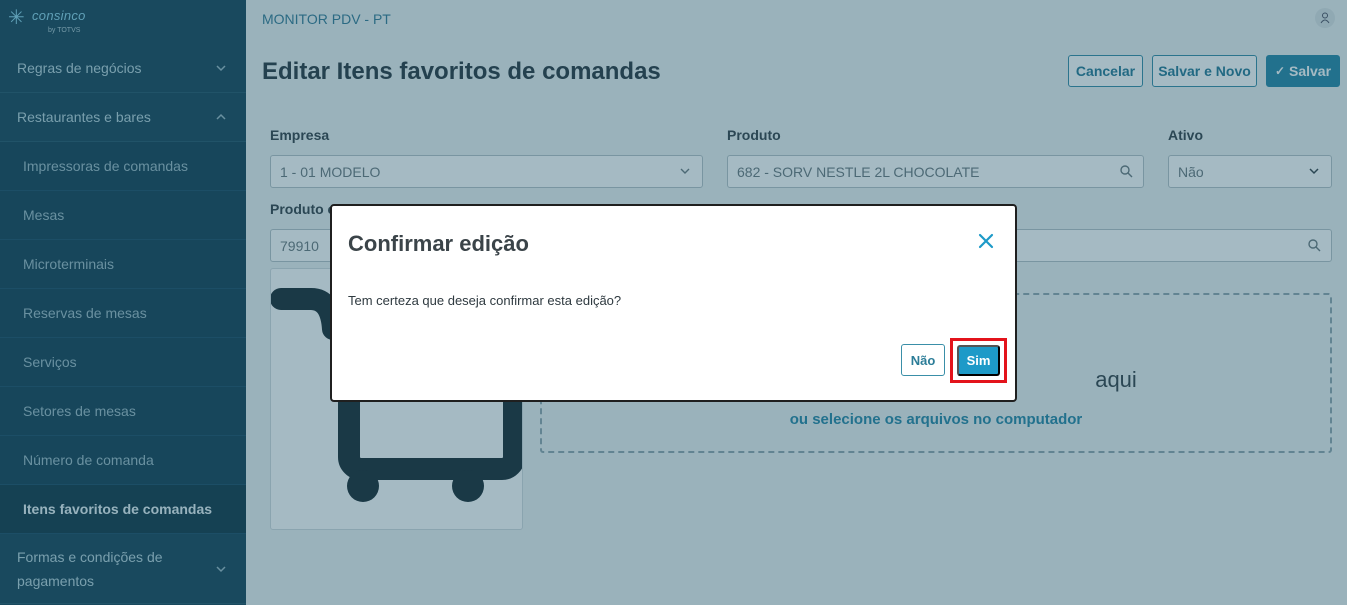 The width and height of the screenshot is (1347, 605). Describe the element at coordinates (978, 360) in the screenshot. I see `yes-button: Sim` at that location.